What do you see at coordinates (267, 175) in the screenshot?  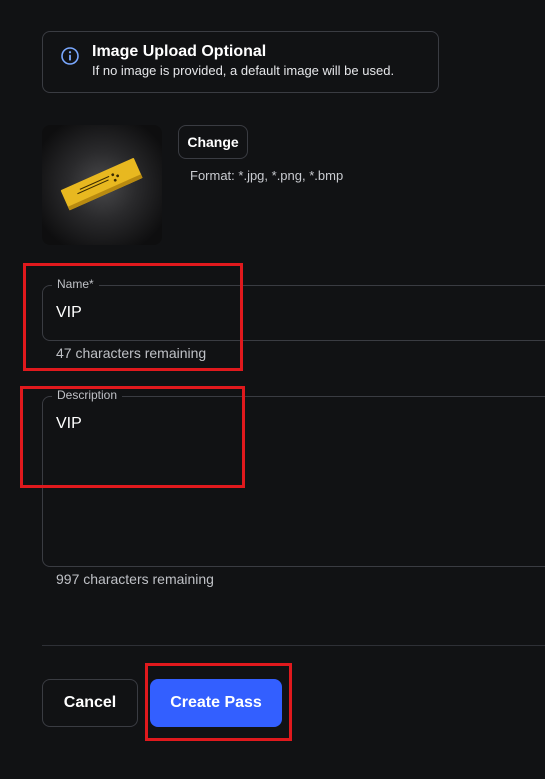 I see `format-hint: Format: *.jpg, *.png, *.bmp` at bounding box center [267, 175].